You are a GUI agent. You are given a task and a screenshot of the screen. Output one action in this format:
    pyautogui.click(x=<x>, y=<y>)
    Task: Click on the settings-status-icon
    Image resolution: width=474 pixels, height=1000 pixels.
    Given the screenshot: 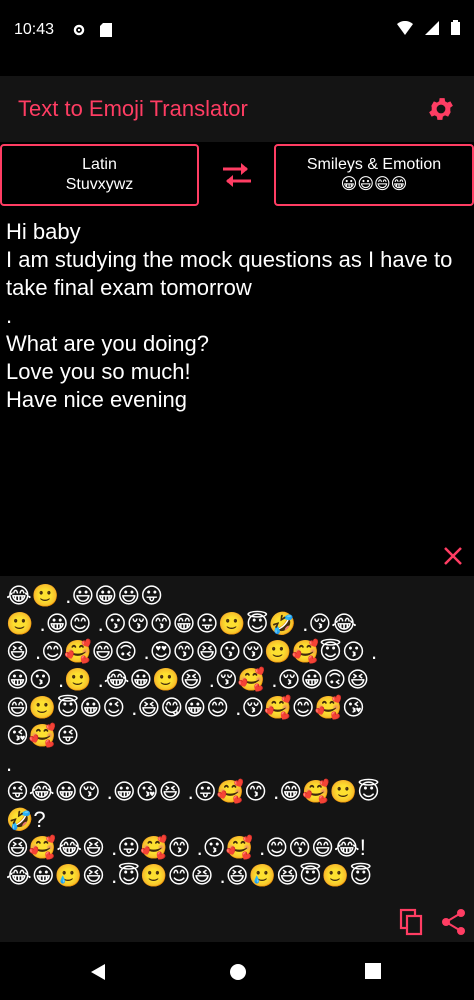 What is the action you would take?
    pyautogui.click(x=79, y=30)
    